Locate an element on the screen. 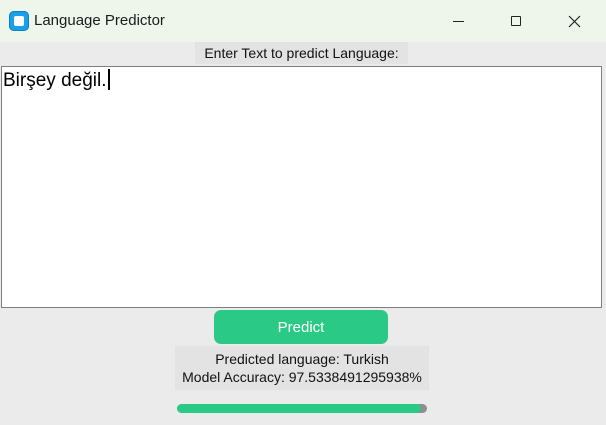 This screenshot has width=606, height=425. text-caret is located at coordinates (108, 79).